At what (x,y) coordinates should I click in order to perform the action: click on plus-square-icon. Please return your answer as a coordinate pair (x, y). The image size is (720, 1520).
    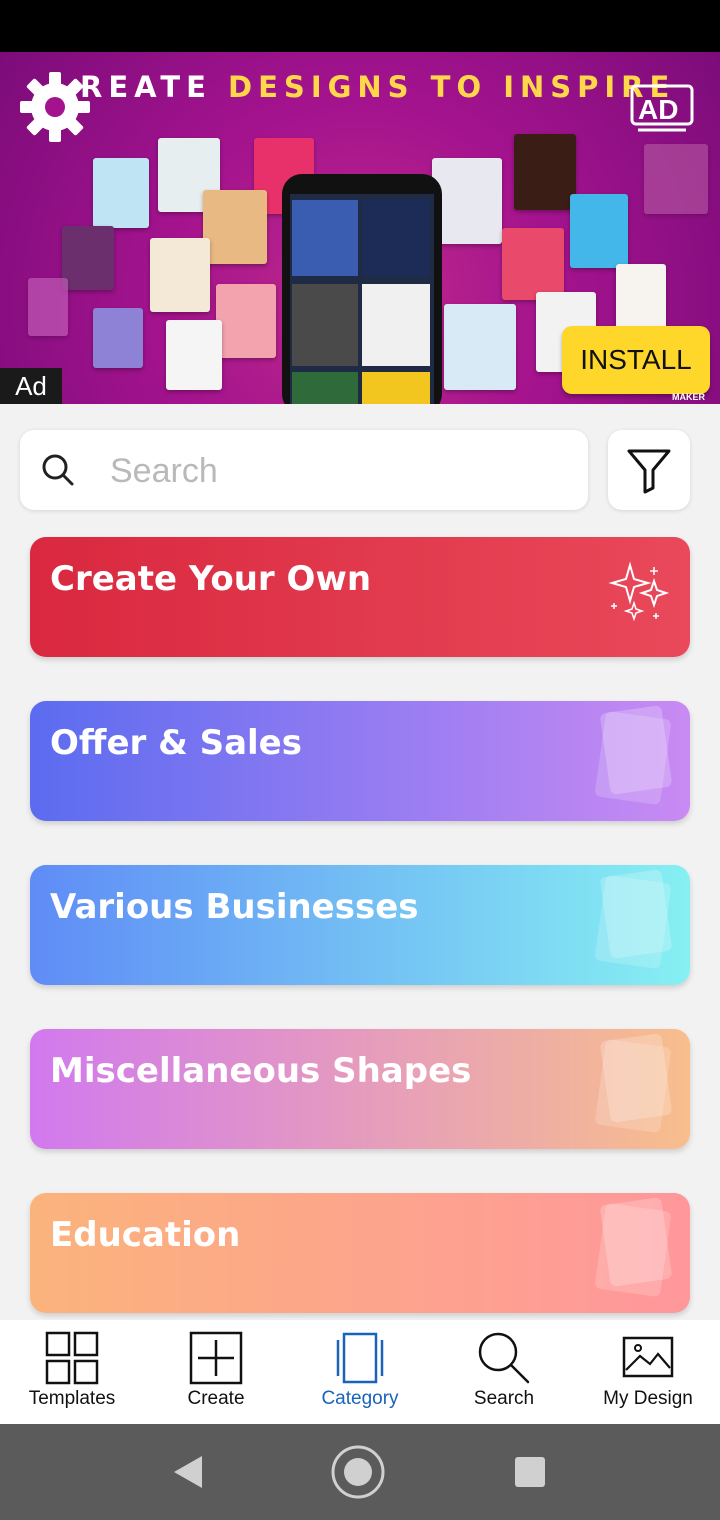
    Looking at the image, I should click on (216, 1358).